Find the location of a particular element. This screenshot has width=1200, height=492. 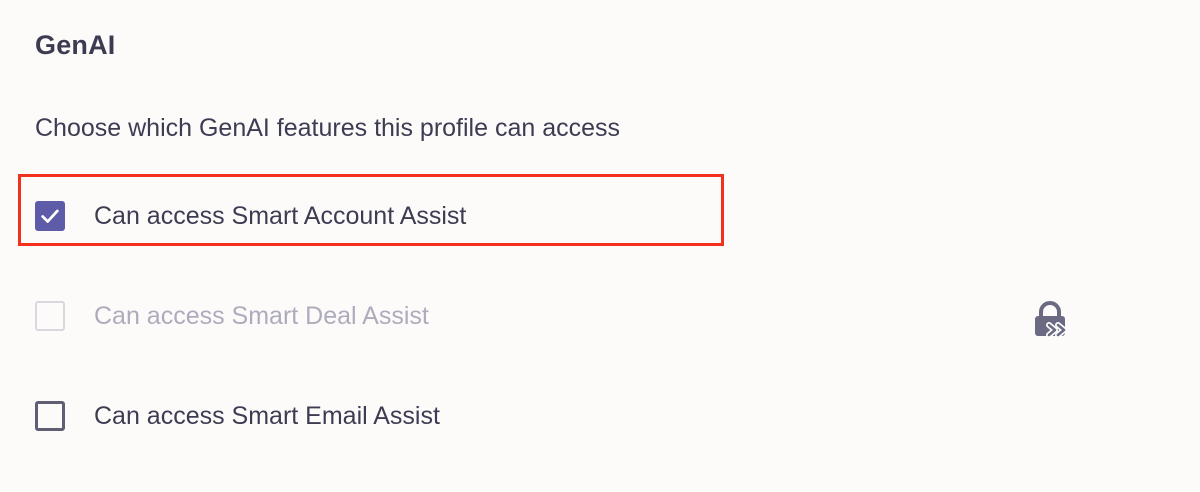

lock-upgrade-icon is located at coordinates (1053, 321).